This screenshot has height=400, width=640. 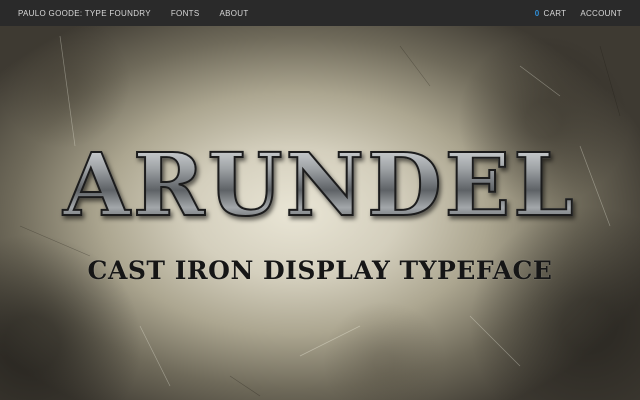 What do you see at coordinates (537, 13) in the screenshot?
I see `cart-count-badge: 0` at bounding box center [537, 13].